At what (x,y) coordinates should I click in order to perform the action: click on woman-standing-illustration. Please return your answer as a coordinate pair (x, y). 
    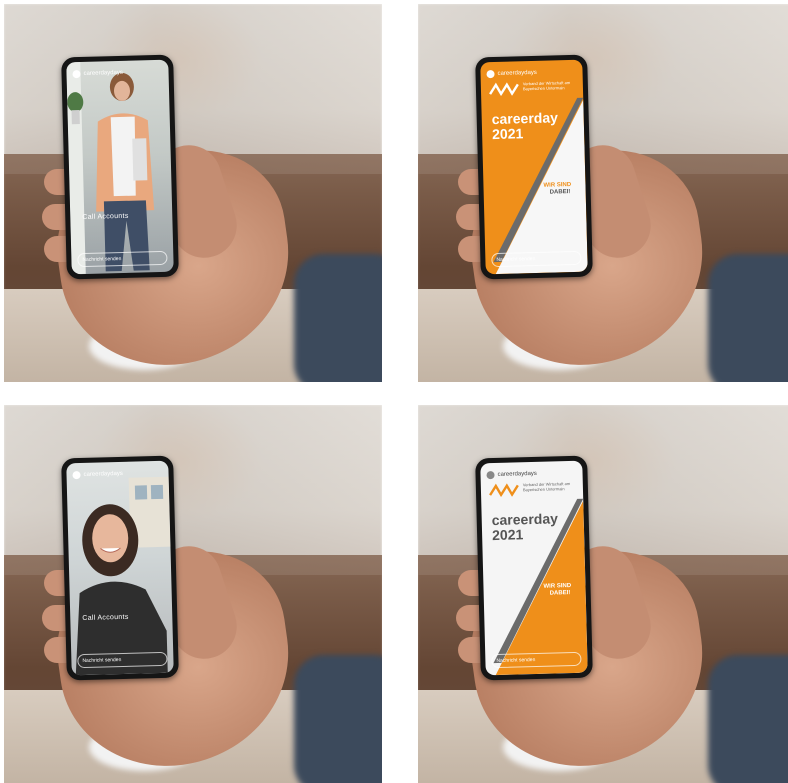
    Looking at the image, I should click on (110, 168).